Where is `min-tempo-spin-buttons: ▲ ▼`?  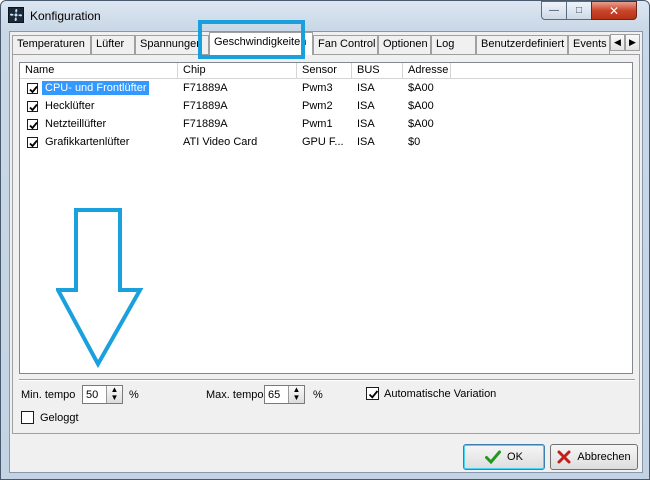
min-tempo-spin-buttons: ▲ ▼ is located at coordinates (114, 394).